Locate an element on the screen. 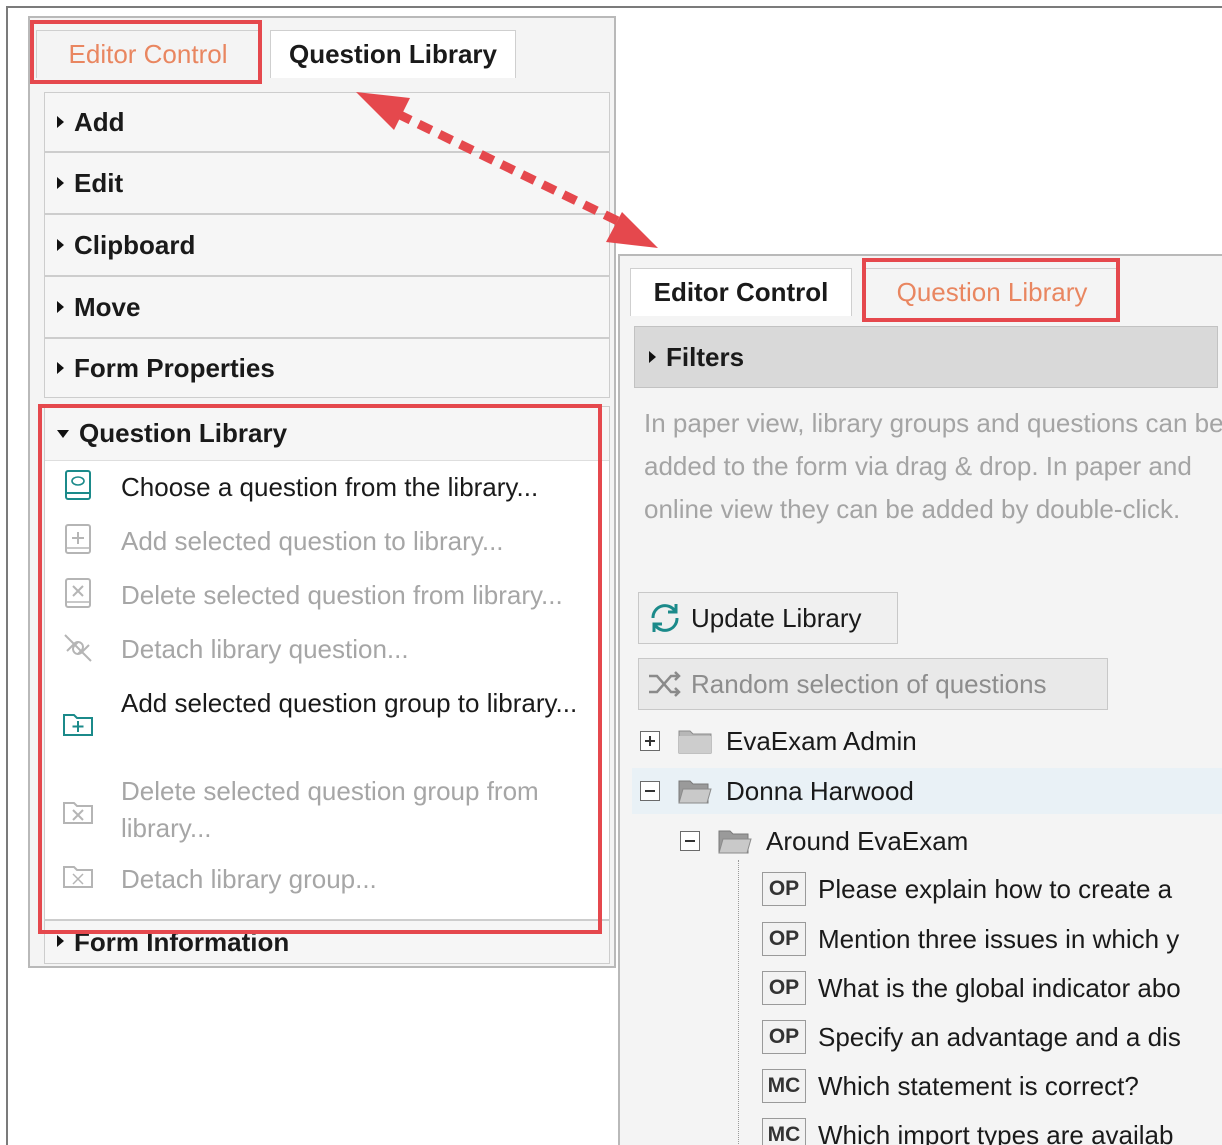 This screenshot has width=1222, height=1145. section-edit: Edit is located at coordinates (327, 183).